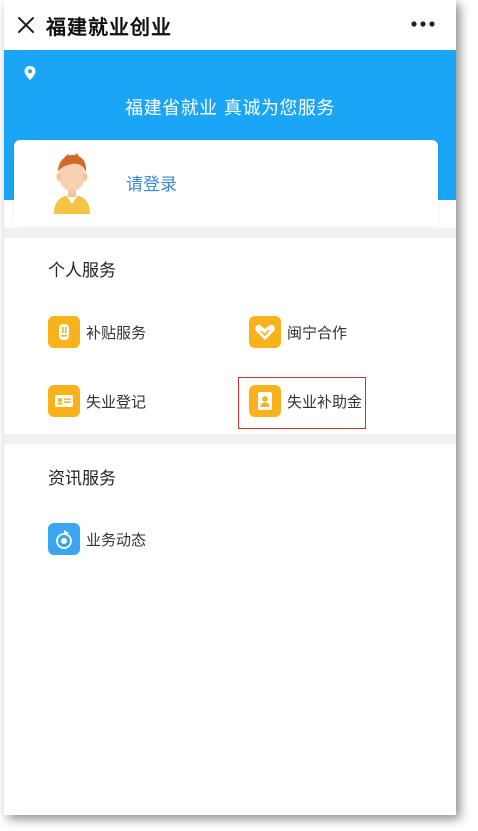 The image size is (478, 831). What do you see at coordinates (116, 401) in the screenshot?
I see `service-label: 失业登记` at bounding box center [116, 401].